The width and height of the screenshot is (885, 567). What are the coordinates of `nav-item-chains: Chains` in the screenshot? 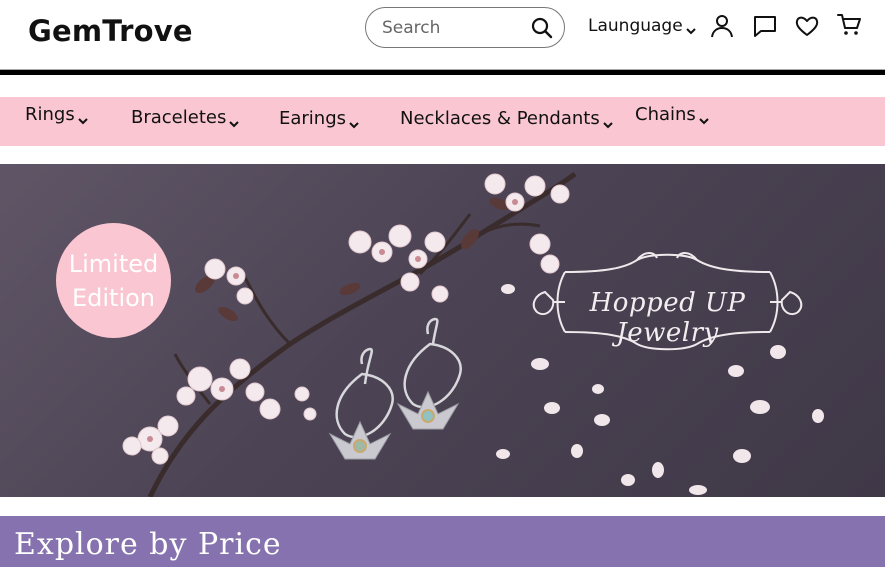 It's located at (672, 114).